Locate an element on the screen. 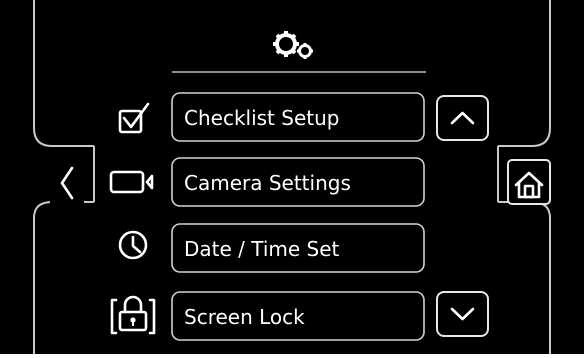 This screenshot has height=358, width=584. back-button is located at coordinates (67, 182).